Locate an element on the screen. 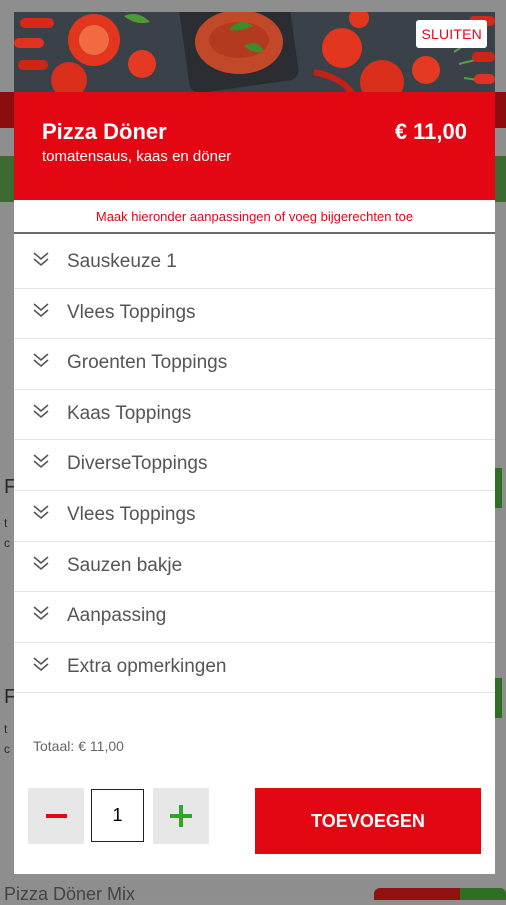 The image size is (506, 905). option-sauskeuze-1: Sauskeuze 1 is located at coordinates (254, 263).